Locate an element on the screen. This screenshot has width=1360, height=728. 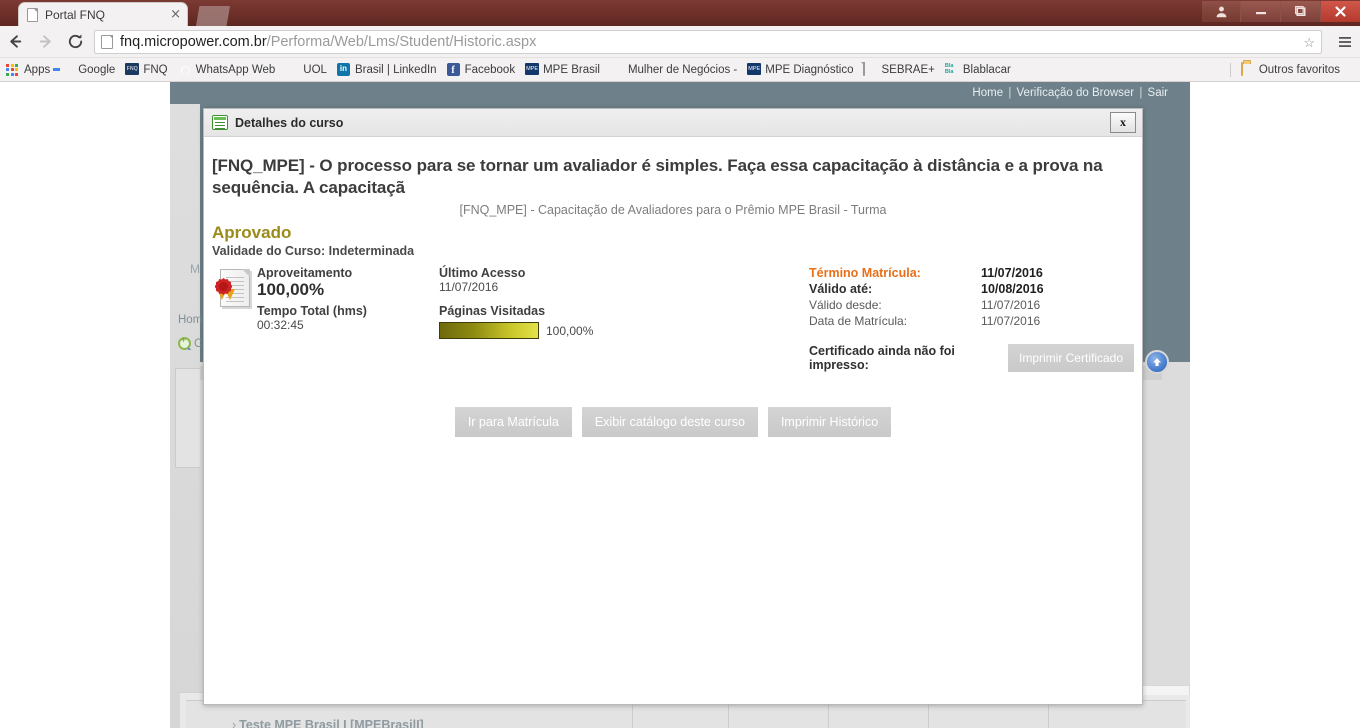
bookmark-label: Blablacar is located at coordinates (986, 69).